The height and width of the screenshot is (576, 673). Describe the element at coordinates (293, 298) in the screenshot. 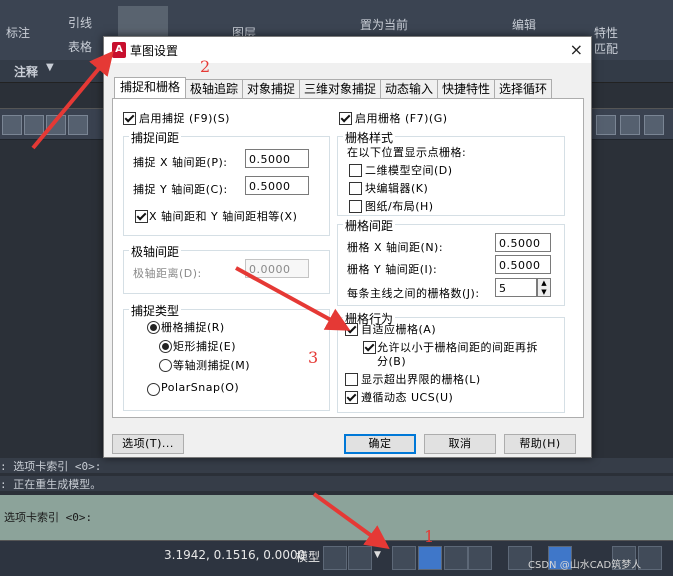

I see `arrow-to-adaptive-grid` at that location.